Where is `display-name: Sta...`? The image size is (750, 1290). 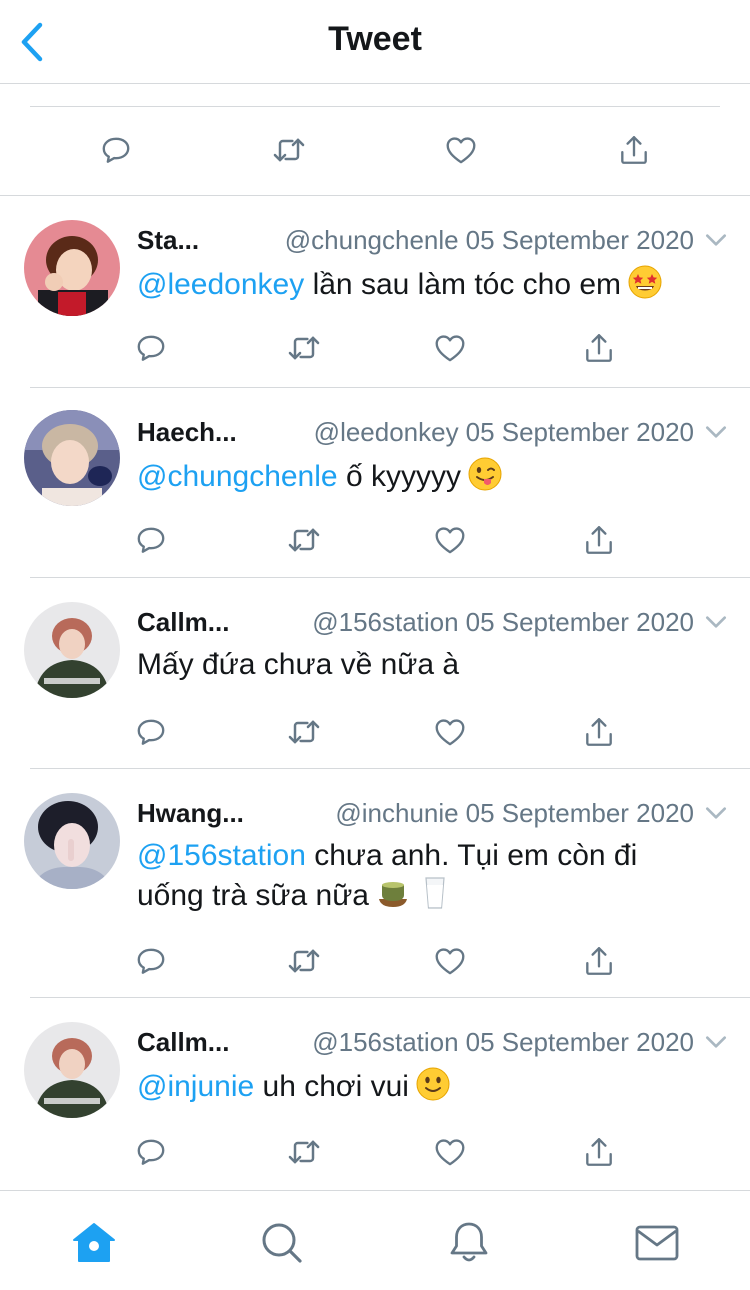
display-name: Sta... is located at coordinates (168, 240).